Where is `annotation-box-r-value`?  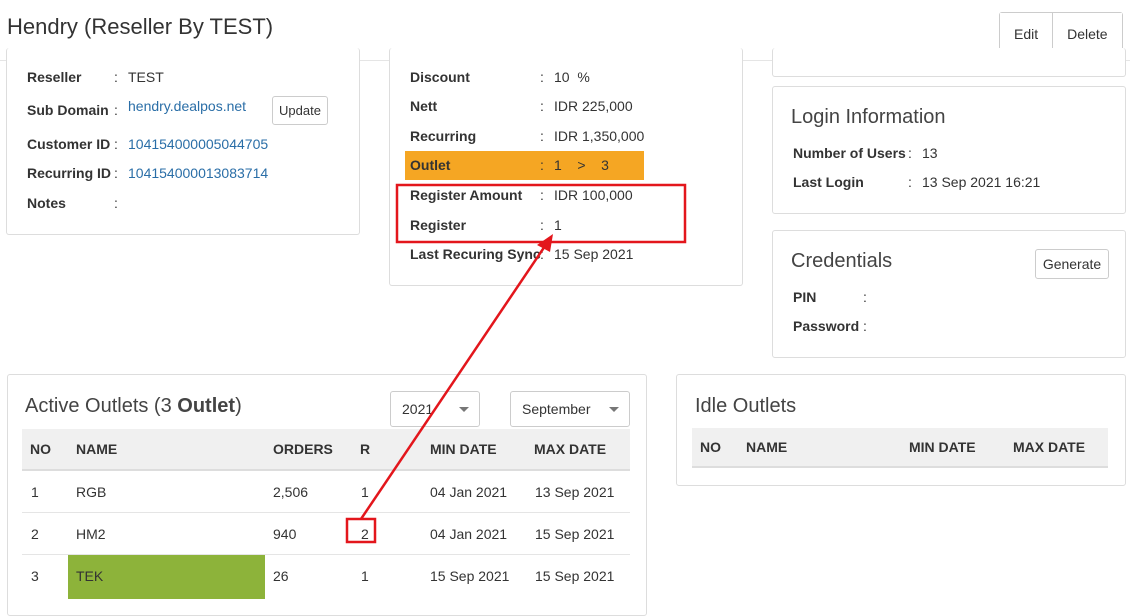 annotation-box-r-value is located at coordinates (361, 530).